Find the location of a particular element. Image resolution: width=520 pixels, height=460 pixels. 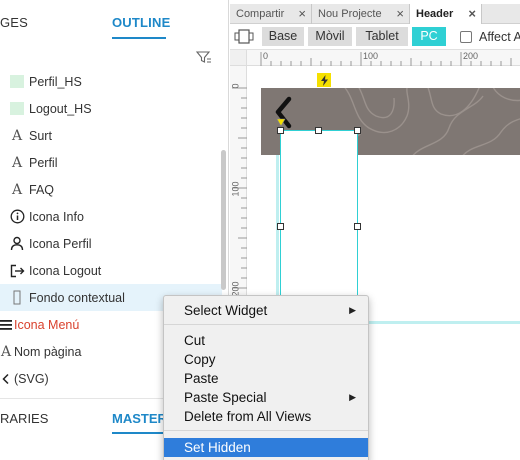

page-tab: Compartir × is located at coordinates (271, 14).